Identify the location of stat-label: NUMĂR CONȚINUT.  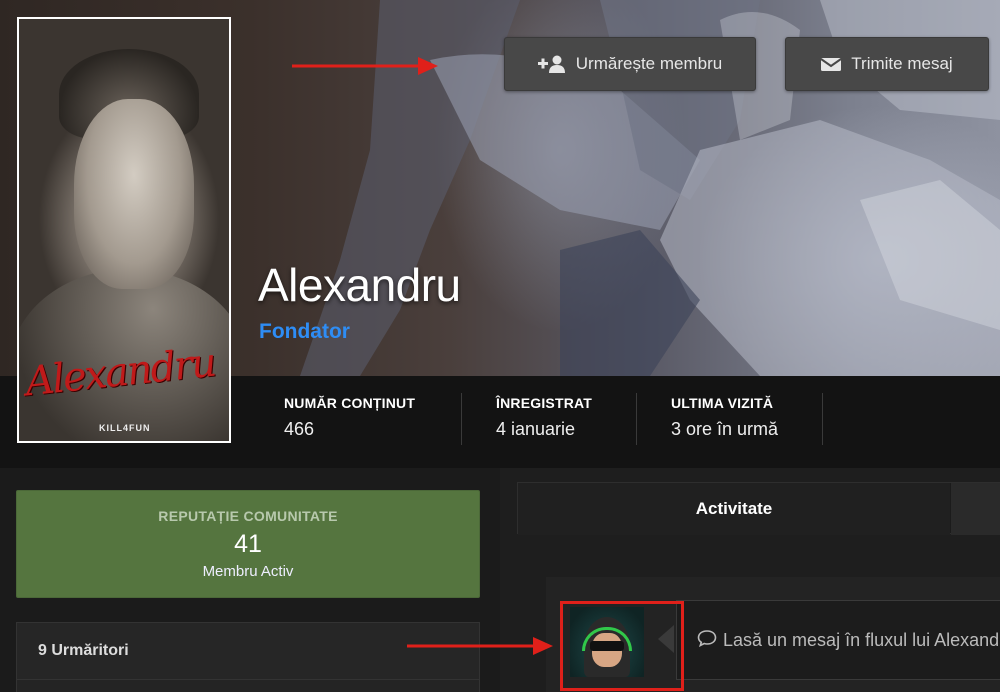
(350, 403).